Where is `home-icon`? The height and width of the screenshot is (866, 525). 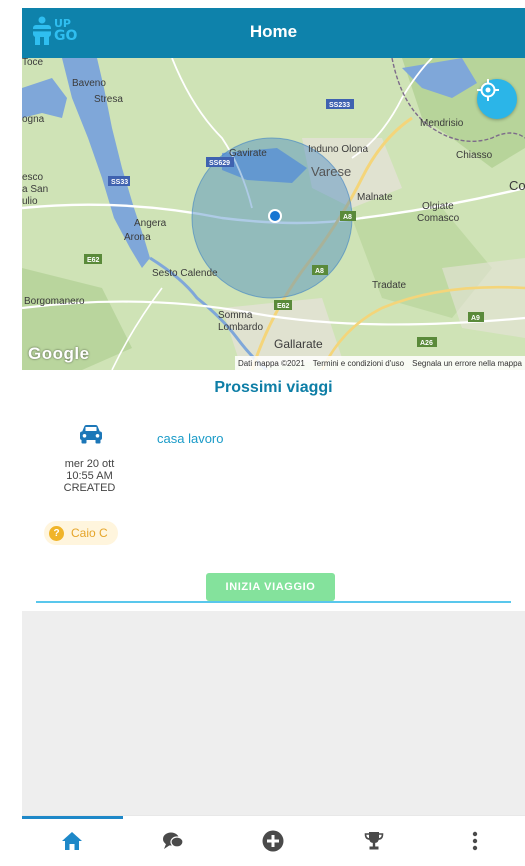 home-icon is located at coordinates (72, 841).